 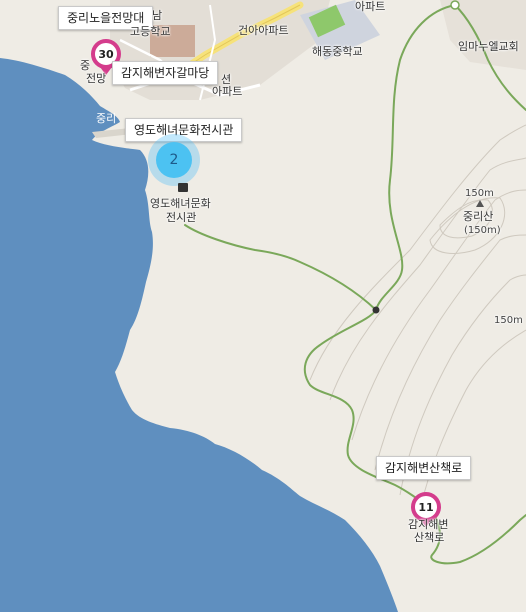 I want to click on label-apartment-top: 아파트, so click(x=370, y=6).